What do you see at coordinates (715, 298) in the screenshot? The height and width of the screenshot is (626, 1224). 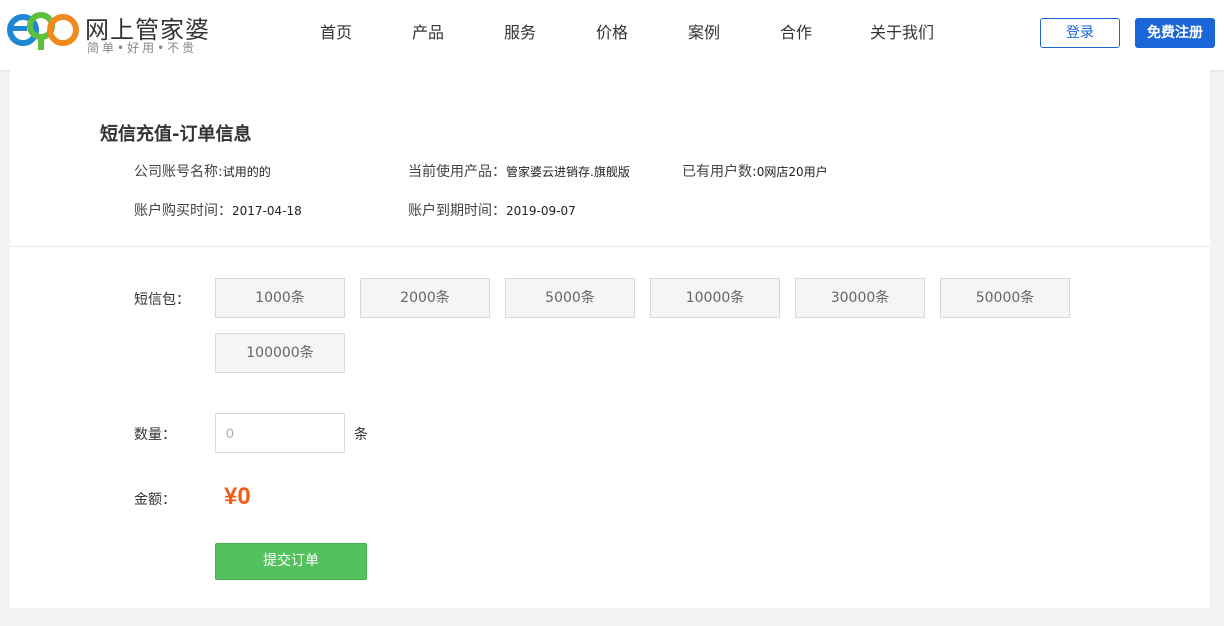 I see `package-option-10000: 10000条` at bounding box center [715, 298].